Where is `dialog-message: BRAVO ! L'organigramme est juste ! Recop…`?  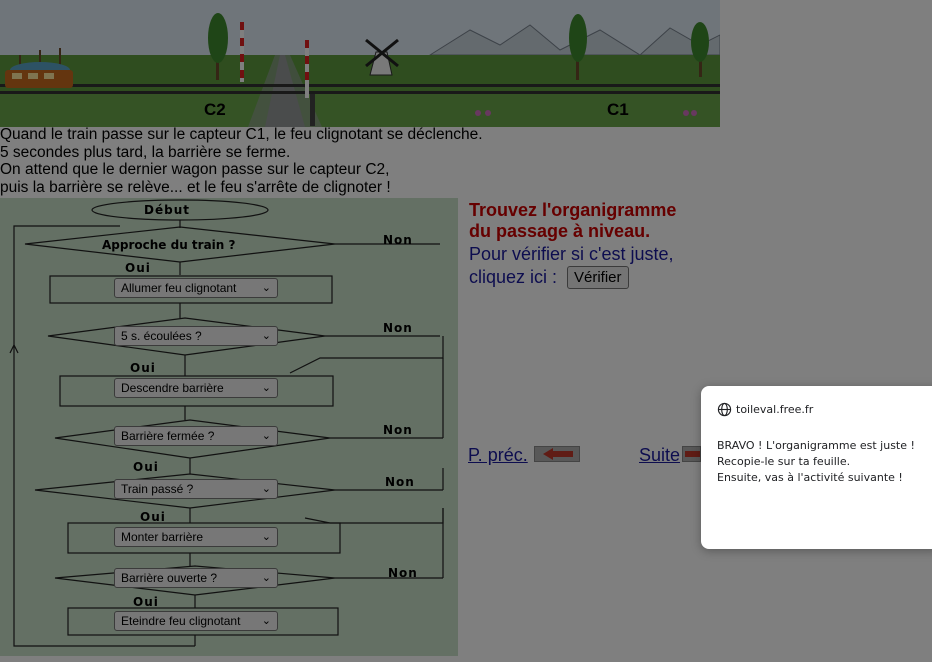 dialog-message: BRAVO ! L'organigramme est juste ! Recop… is located at coordinates (816, 462).